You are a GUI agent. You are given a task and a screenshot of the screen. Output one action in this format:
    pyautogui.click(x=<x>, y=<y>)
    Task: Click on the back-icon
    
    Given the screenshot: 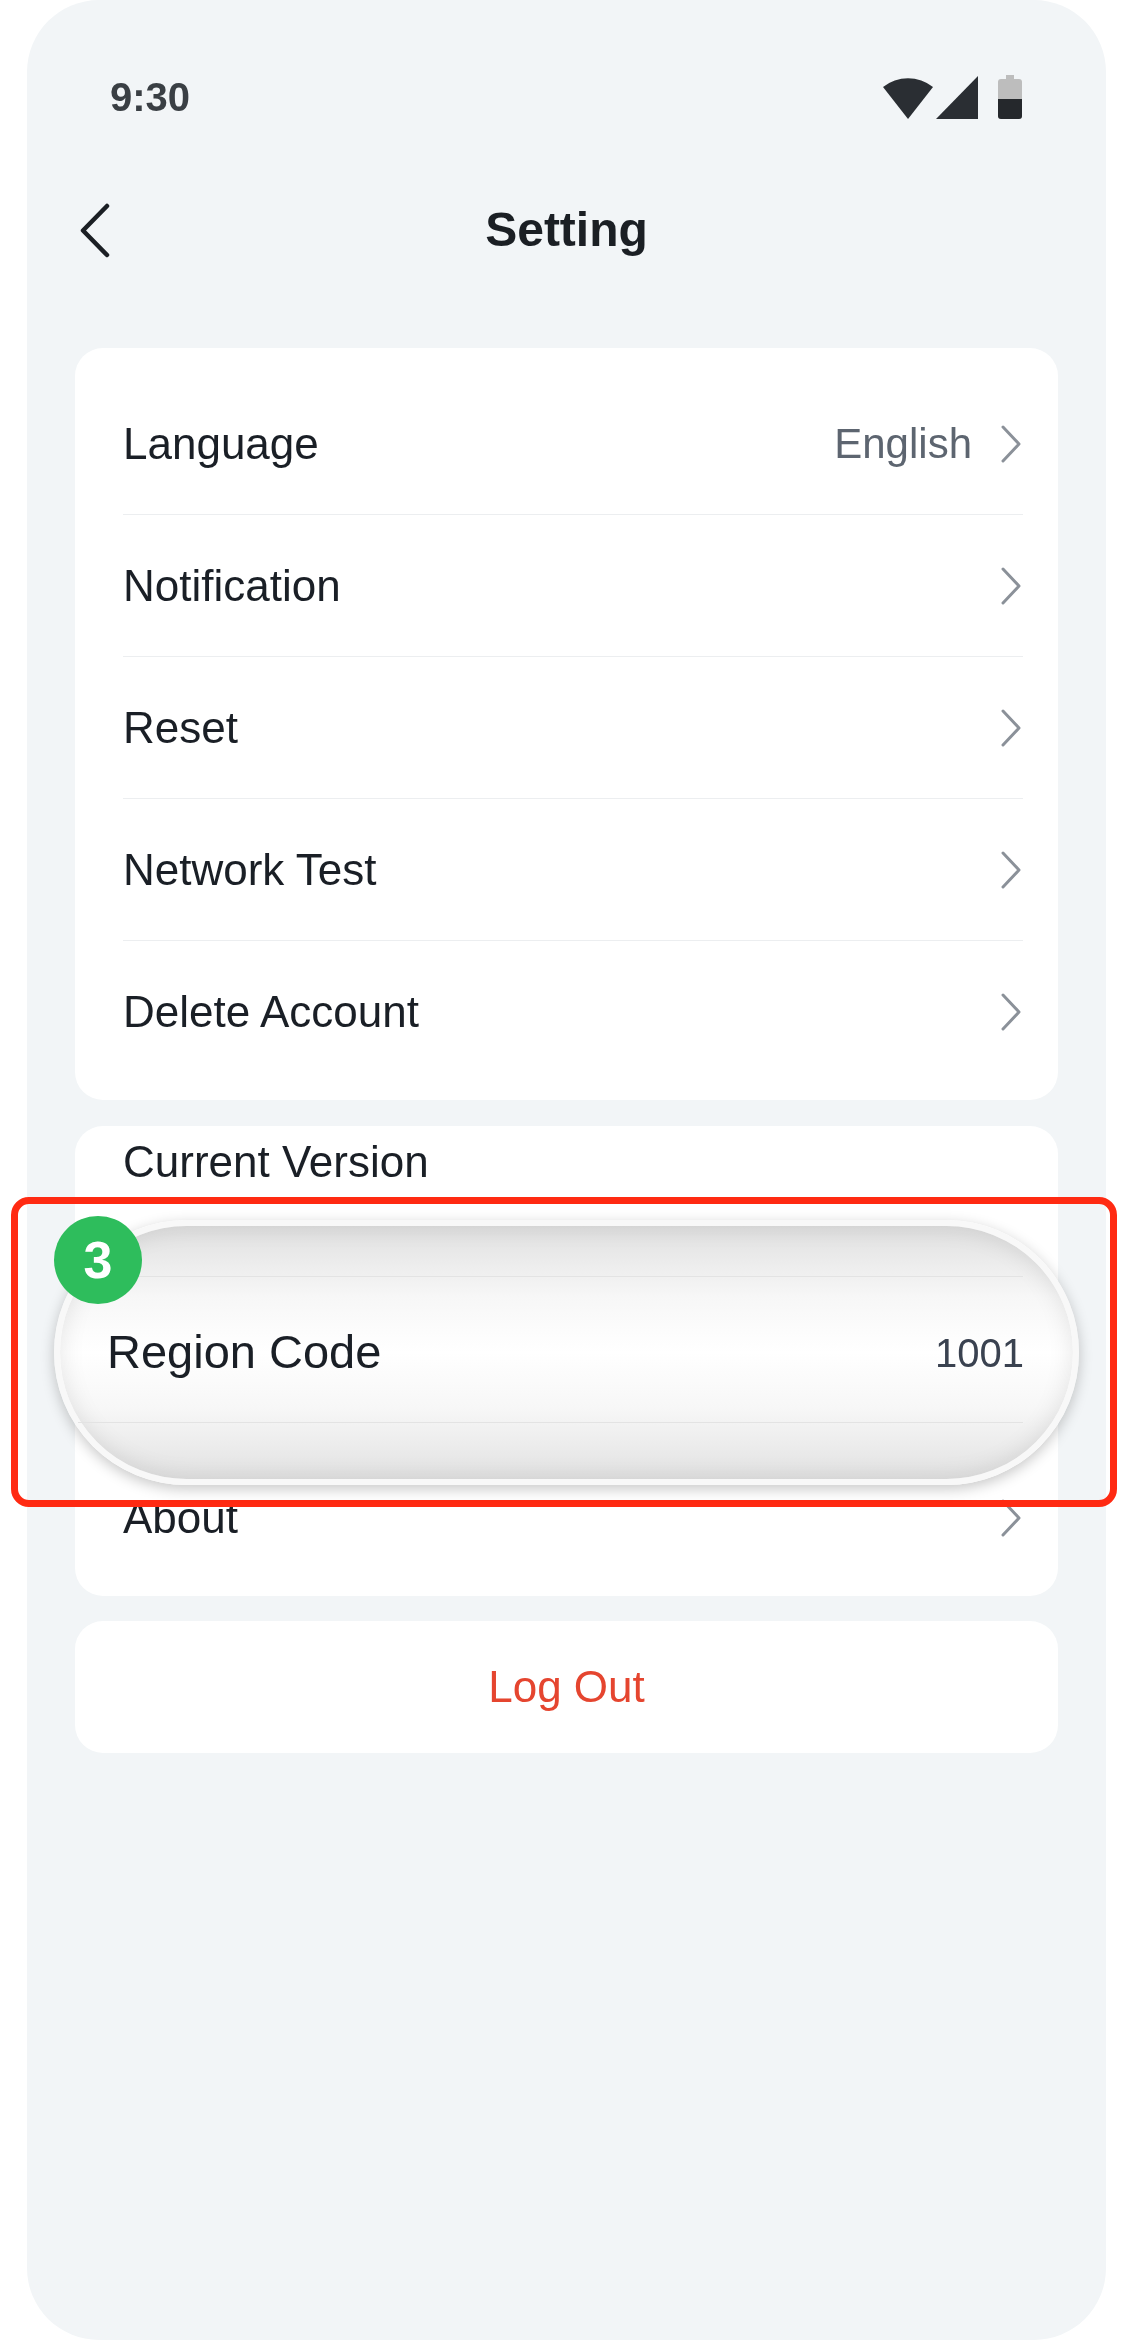 What is the action you would take?
    pyautogui.click(x=95, y=230)
    